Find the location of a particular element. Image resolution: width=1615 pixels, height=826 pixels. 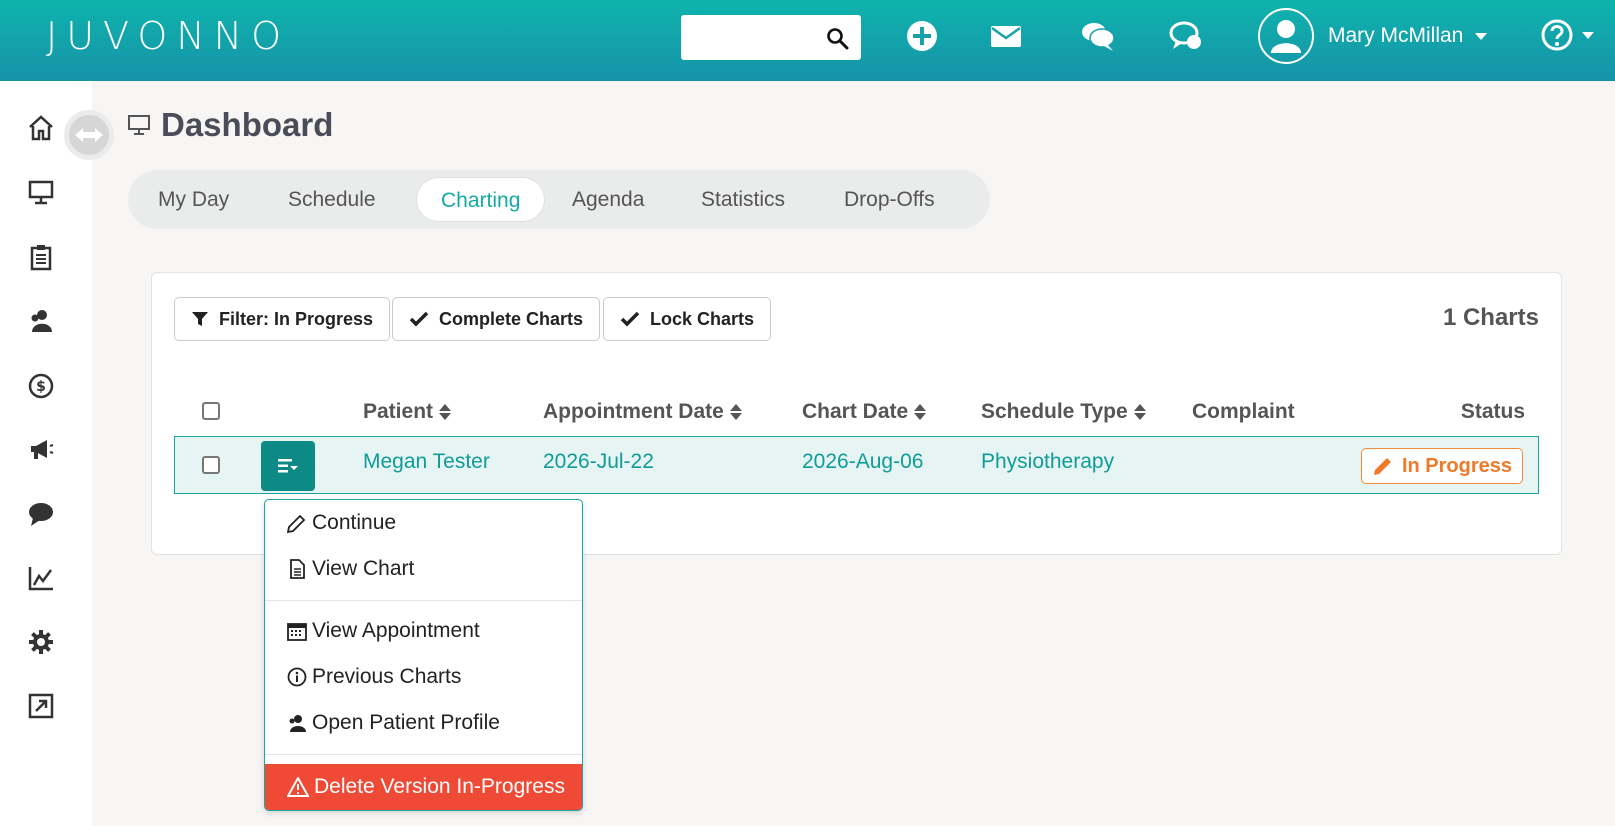

help-menu is located at coordinates (1567, 35).